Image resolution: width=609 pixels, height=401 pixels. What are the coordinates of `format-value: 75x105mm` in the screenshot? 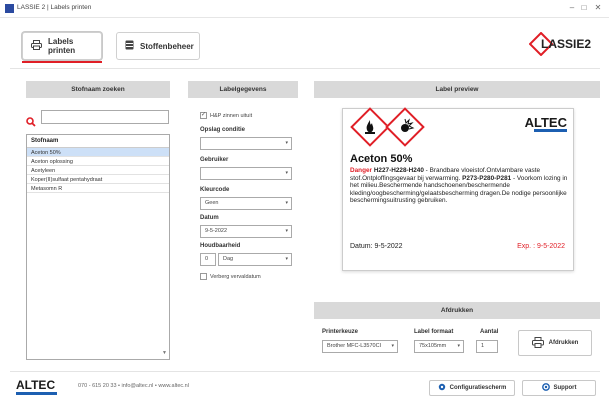 It's located at (433, 346).